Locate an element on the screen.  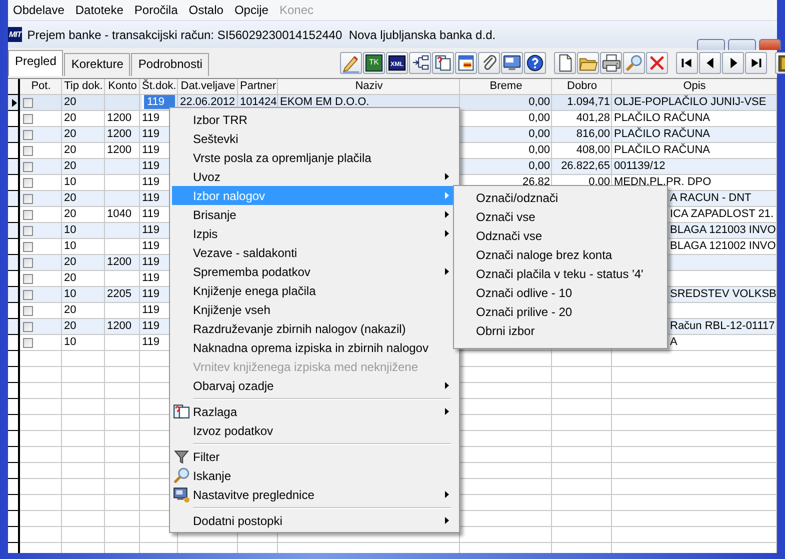
column-header: Breme is located at coordinates (506, 86).